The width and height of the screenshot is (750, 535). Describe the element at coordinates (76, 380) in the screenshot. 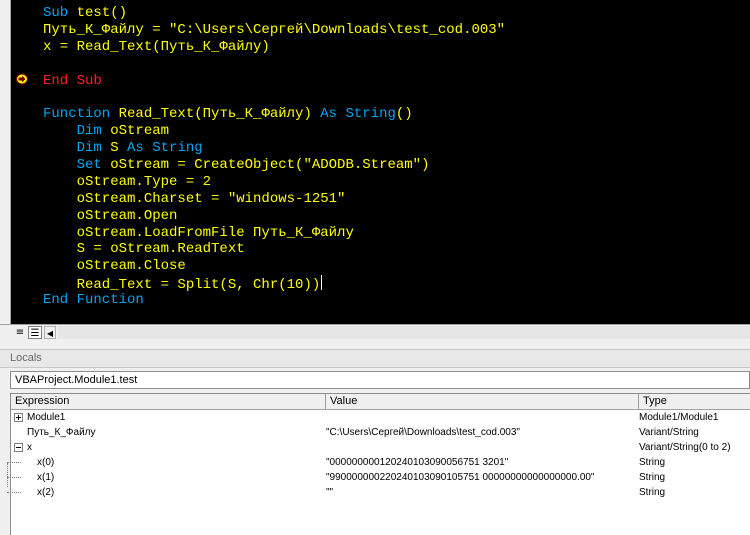

I see `locals-context-text: VBAProject.Module1.test` at that location.